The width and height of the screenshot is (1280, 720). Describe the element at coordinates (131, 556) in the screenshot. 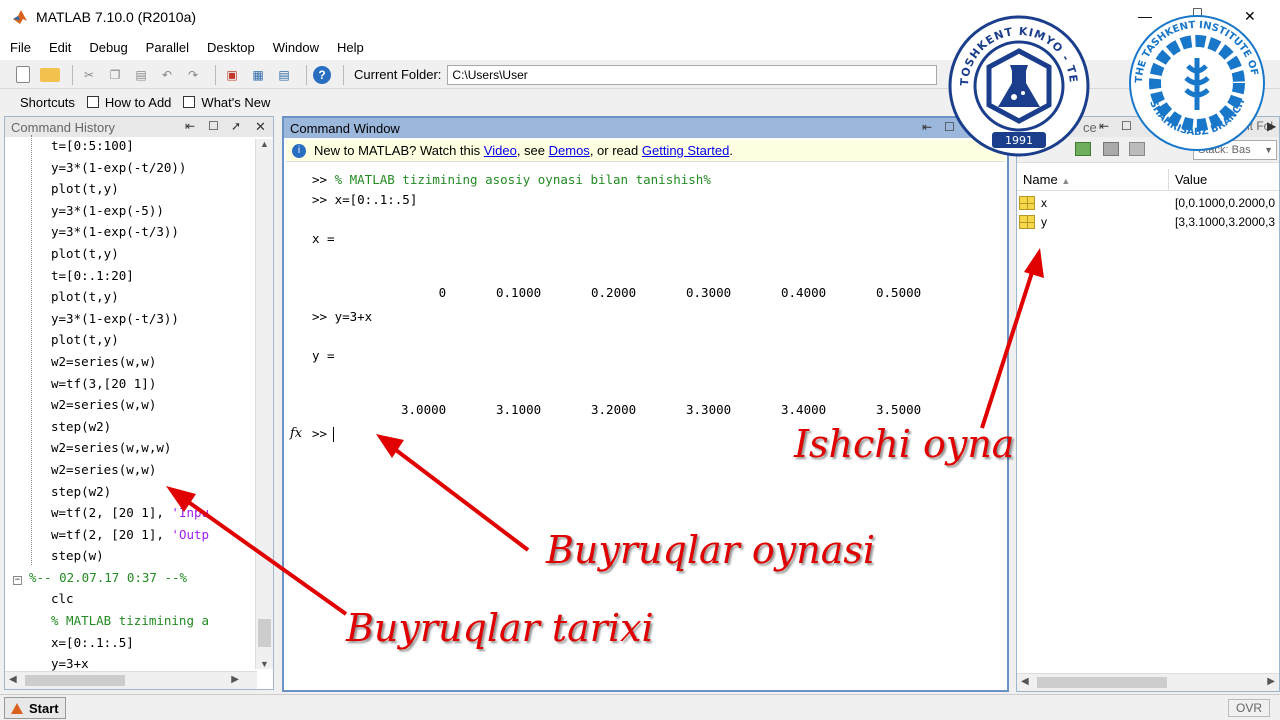

I see `history-item: step(w)` at that location.